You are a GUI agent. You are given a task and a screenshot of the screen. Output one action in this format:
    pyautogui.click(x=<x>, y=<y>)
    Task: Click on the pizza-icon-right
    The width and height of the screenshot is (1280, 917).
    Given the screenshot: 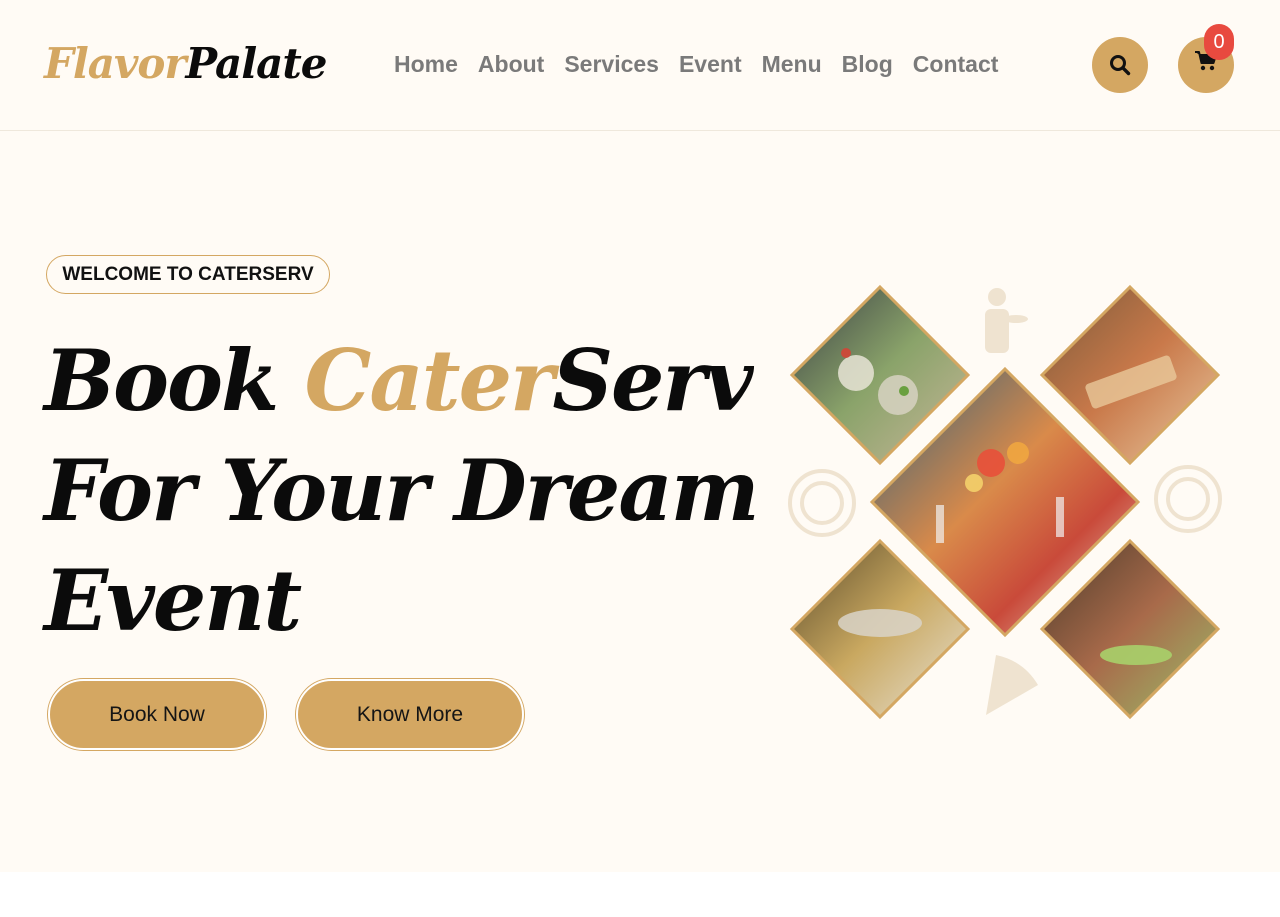 What is the action you would take?
    pyautogui.click(x=1188, y=499)
    